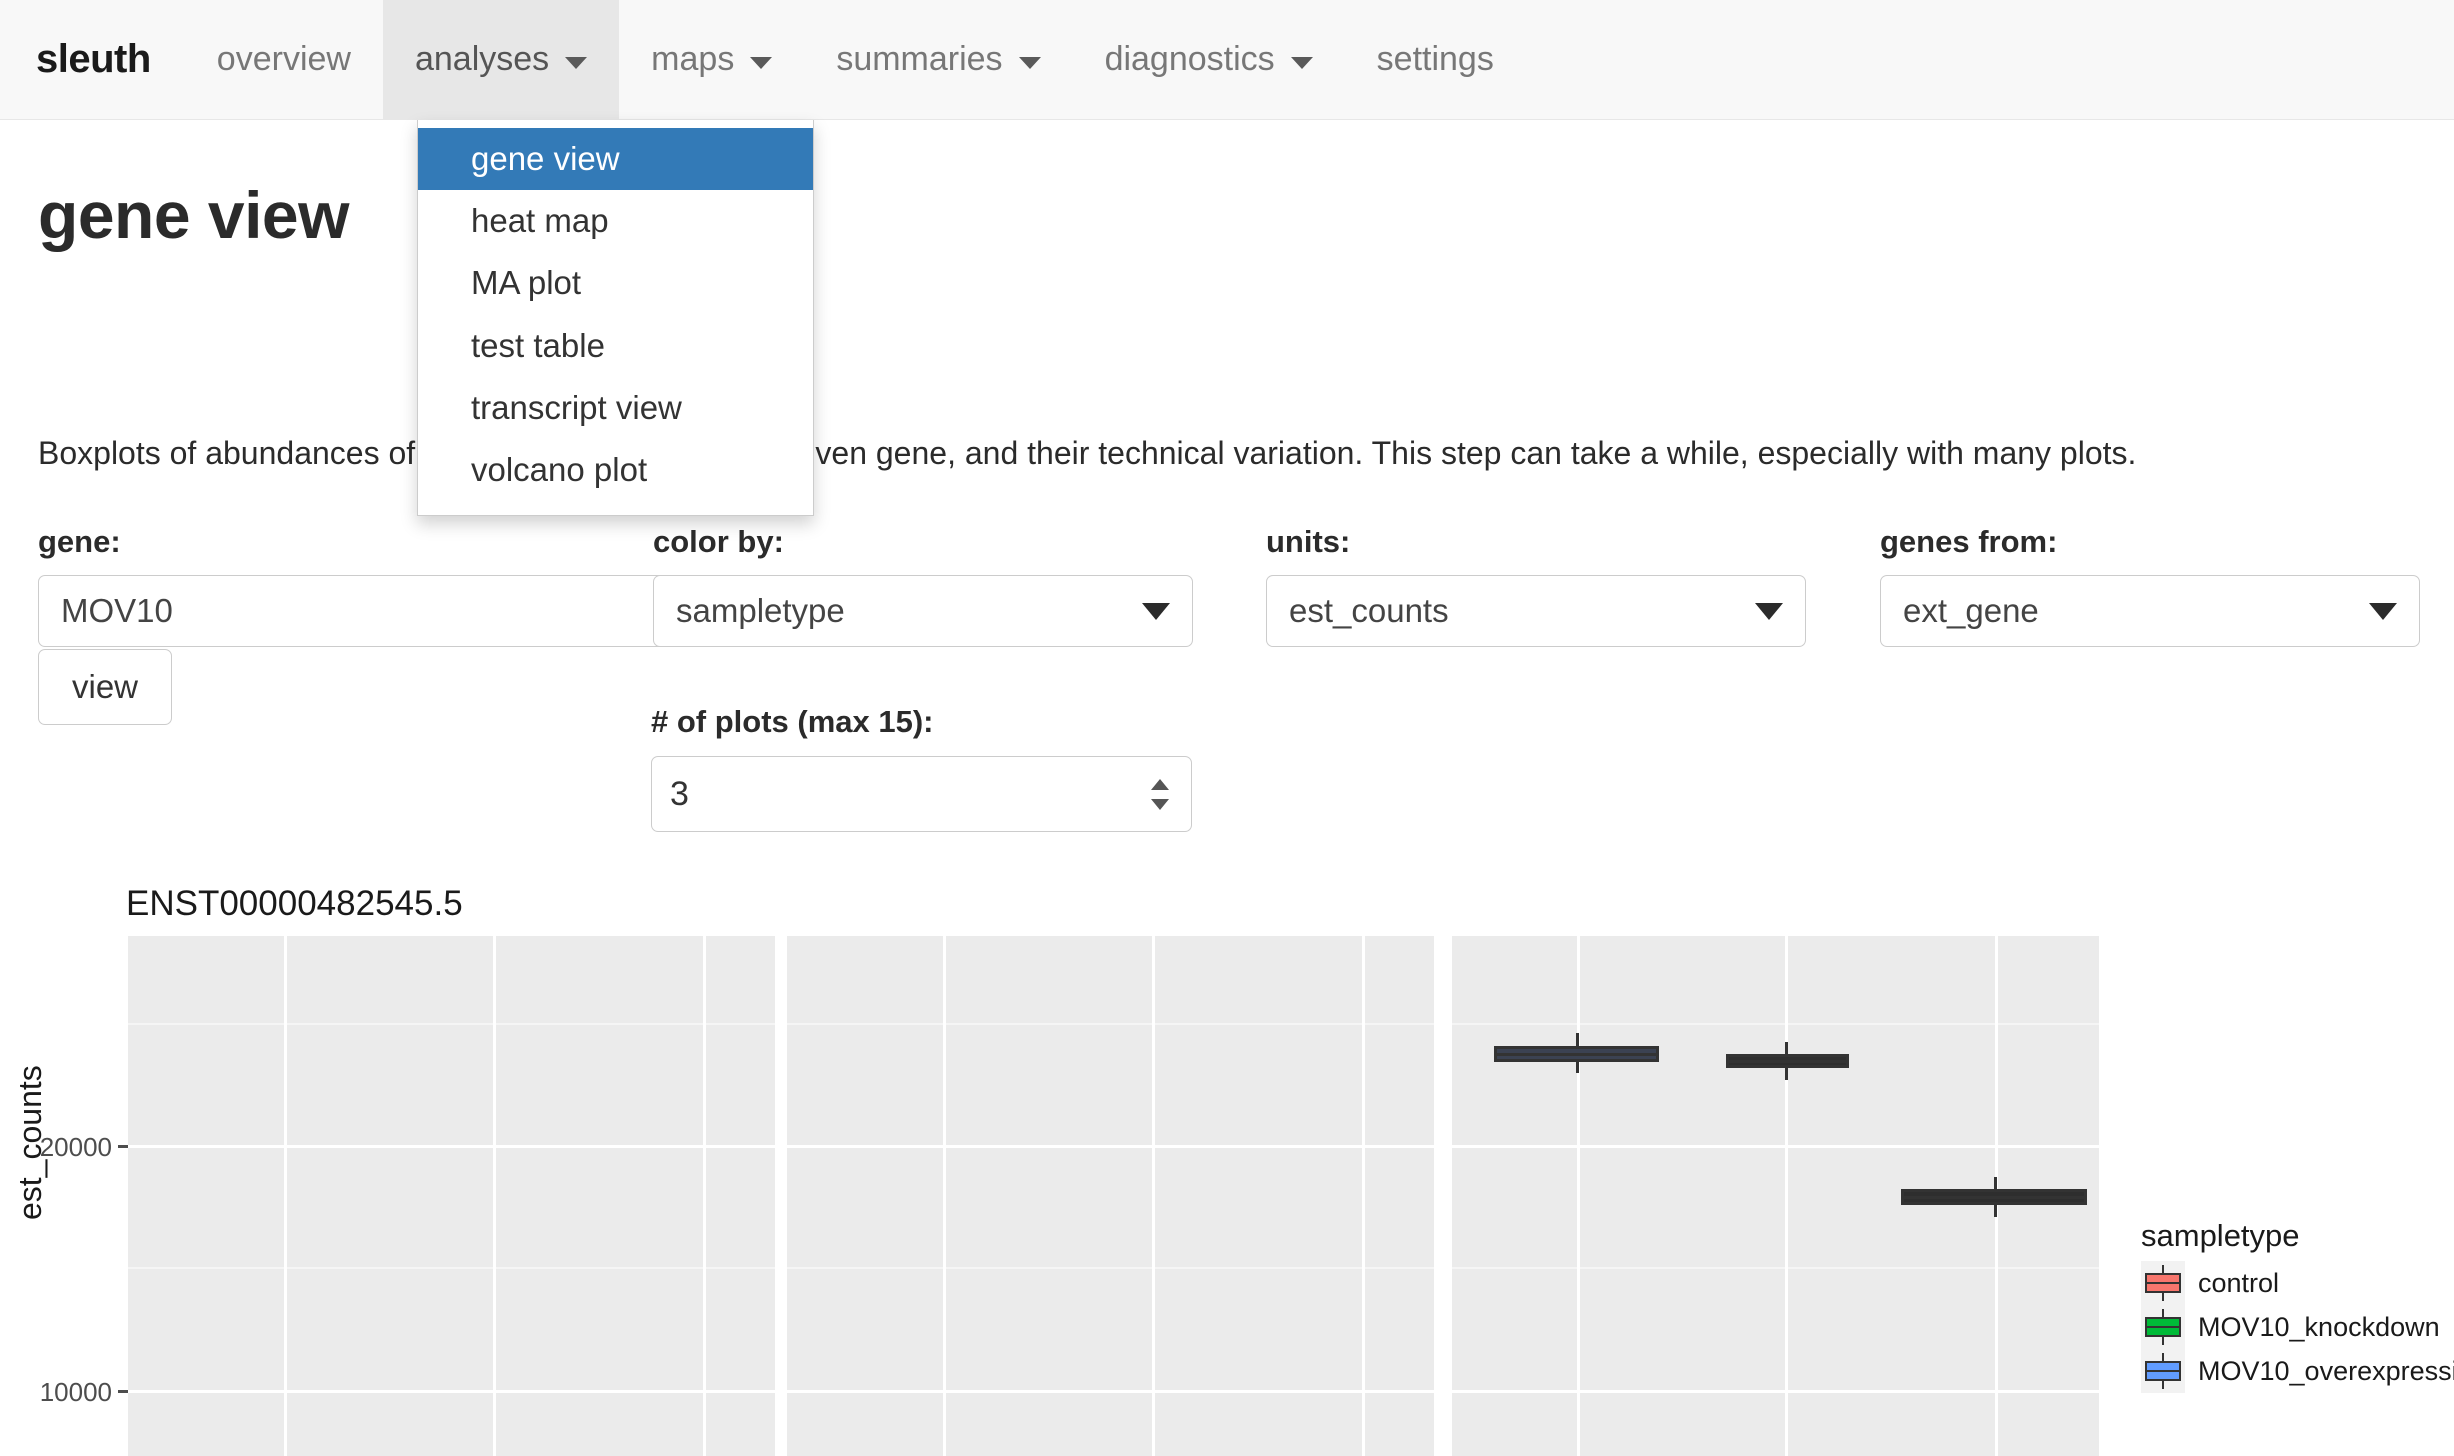 The height and width of the screenshot is (1456, 2454). What do you see at coordinates (2319, 1326) in the screenshot?
I see `legend-entry-label: MOV10_knockdown` at bounding box center [2319, 1326].